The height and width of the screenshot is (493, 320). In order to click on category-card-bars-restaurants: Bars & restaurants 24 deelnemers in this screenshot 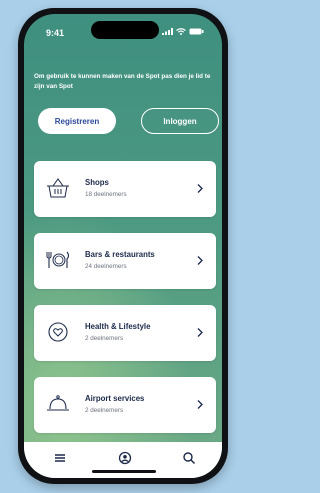, I will do `click(125, 261)`.